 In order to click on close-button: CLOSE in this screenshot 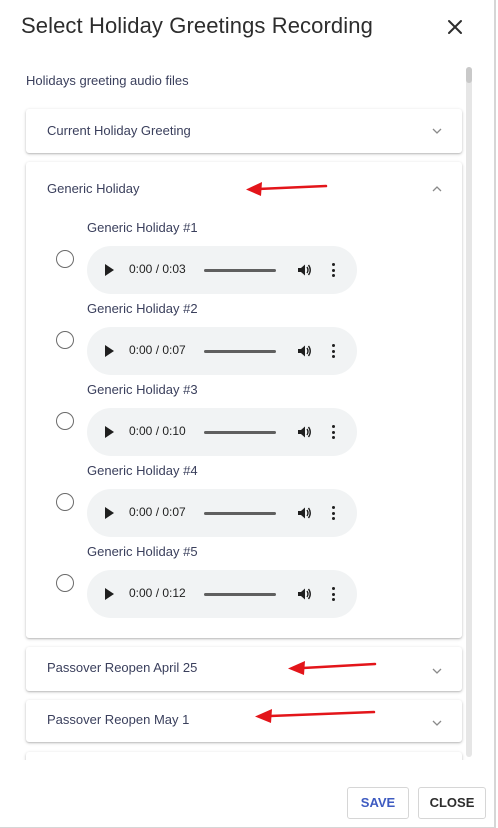, I will do `click(452, 803)`.